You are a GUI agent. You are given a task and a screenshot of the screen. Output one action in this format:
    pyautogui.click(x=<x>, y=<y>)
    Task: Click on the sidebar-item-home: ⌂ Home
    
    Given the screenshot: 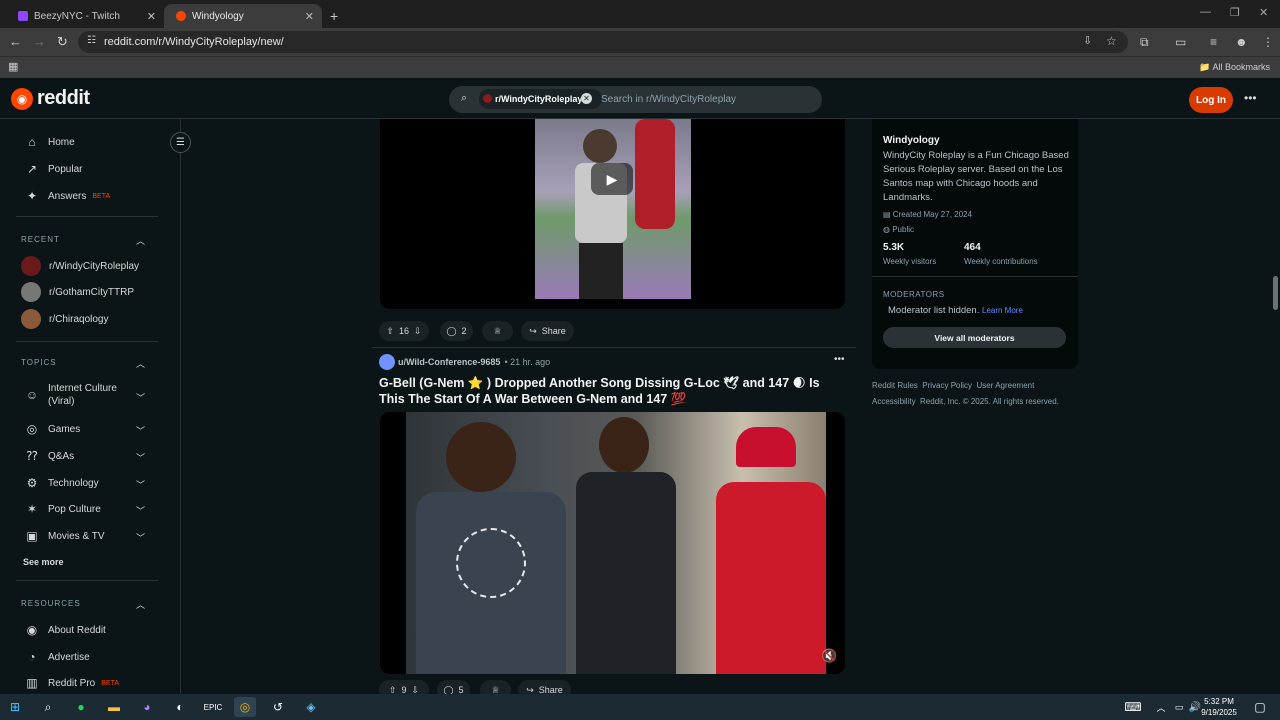 What is the action you would take?
    pyautogui.click(x=49, y=142)
    